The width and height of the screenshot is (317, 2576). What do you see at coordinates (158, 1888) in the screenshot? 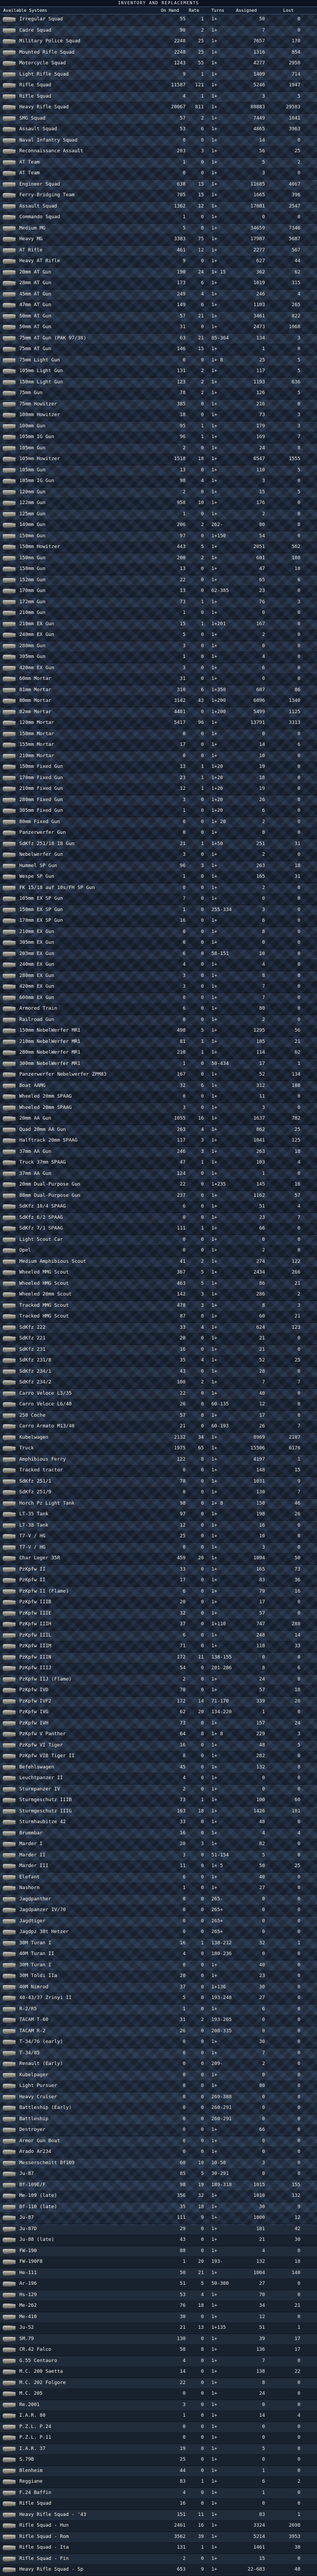
I see `table-row: Nashorn 1 0 1+ 27 0` at bounding box center [158, 1888].